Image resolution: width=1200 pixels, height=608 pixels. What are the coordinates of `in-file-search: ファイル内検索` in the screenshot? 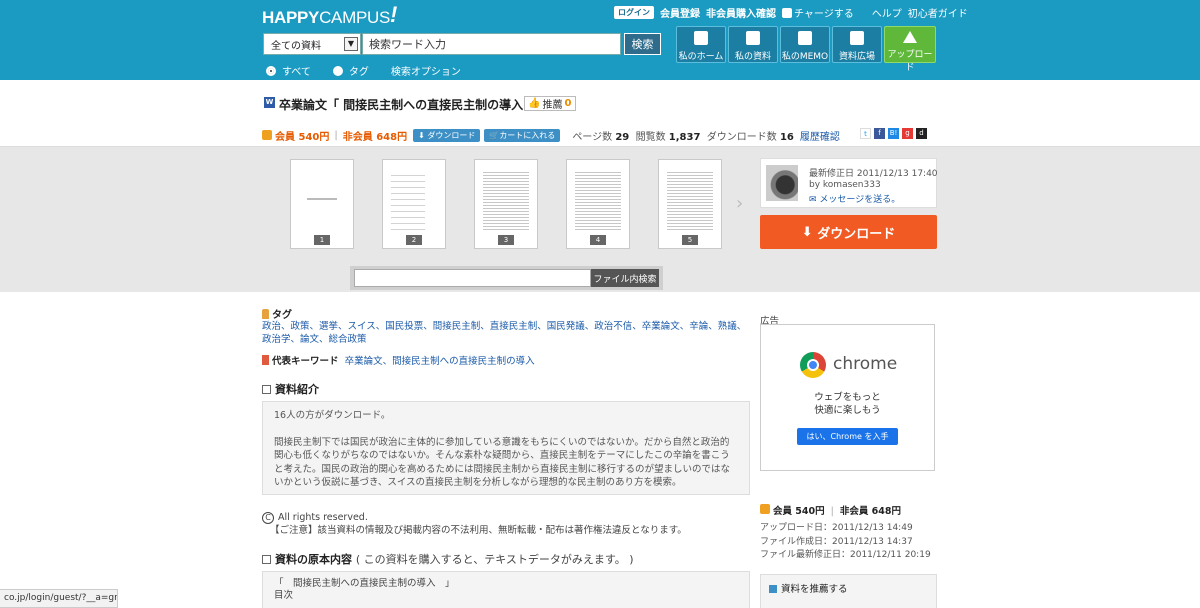 It's located at (506, 278).